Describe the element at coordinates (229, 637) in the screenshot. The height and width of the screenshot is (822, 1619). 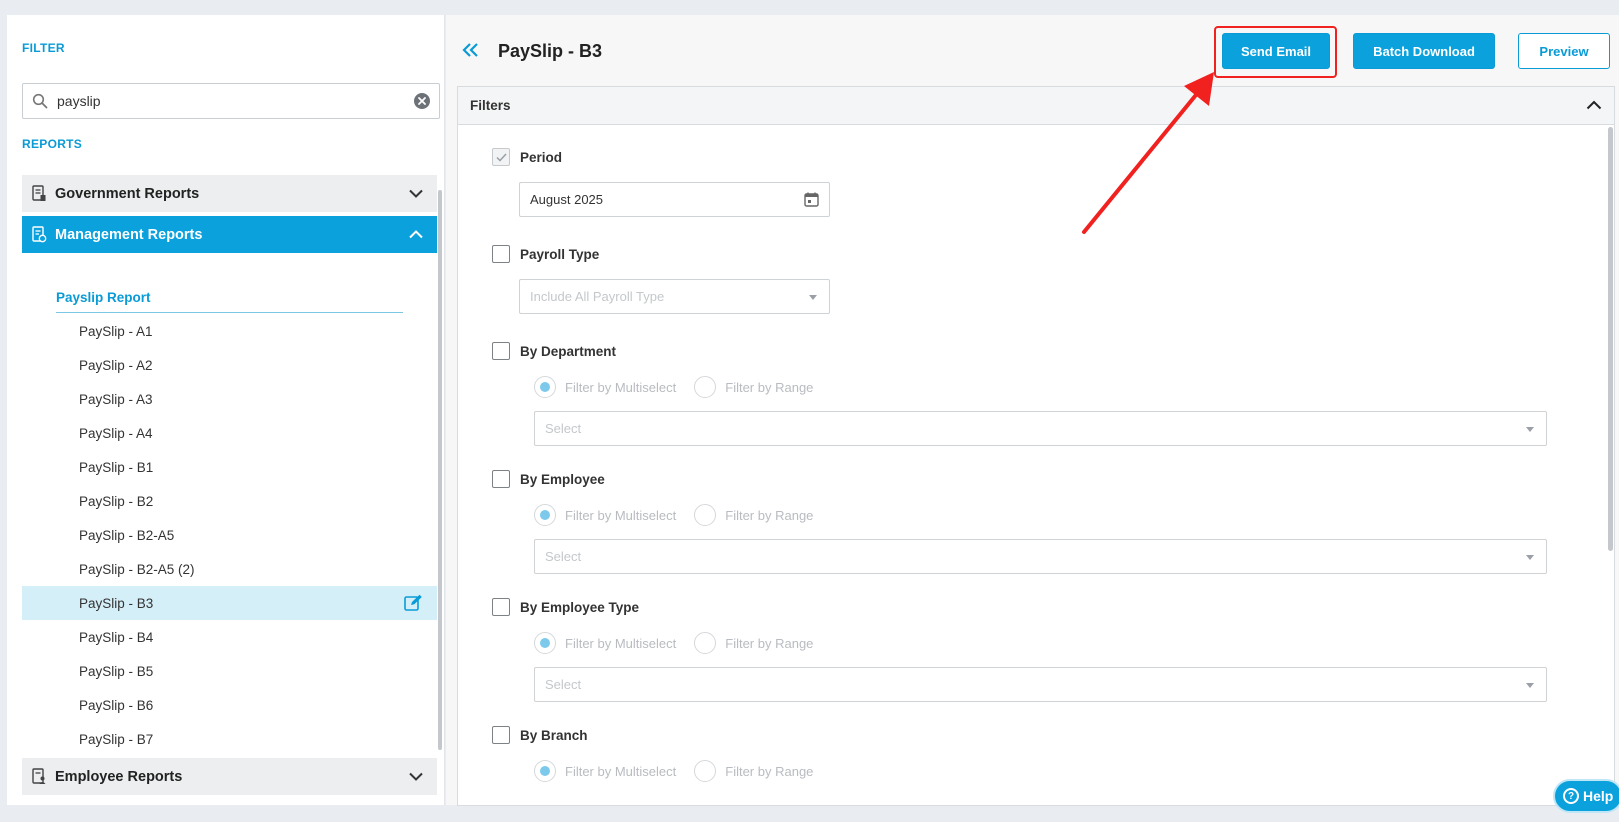
I see `report-item-b4: PaySlip - B4` at that location.